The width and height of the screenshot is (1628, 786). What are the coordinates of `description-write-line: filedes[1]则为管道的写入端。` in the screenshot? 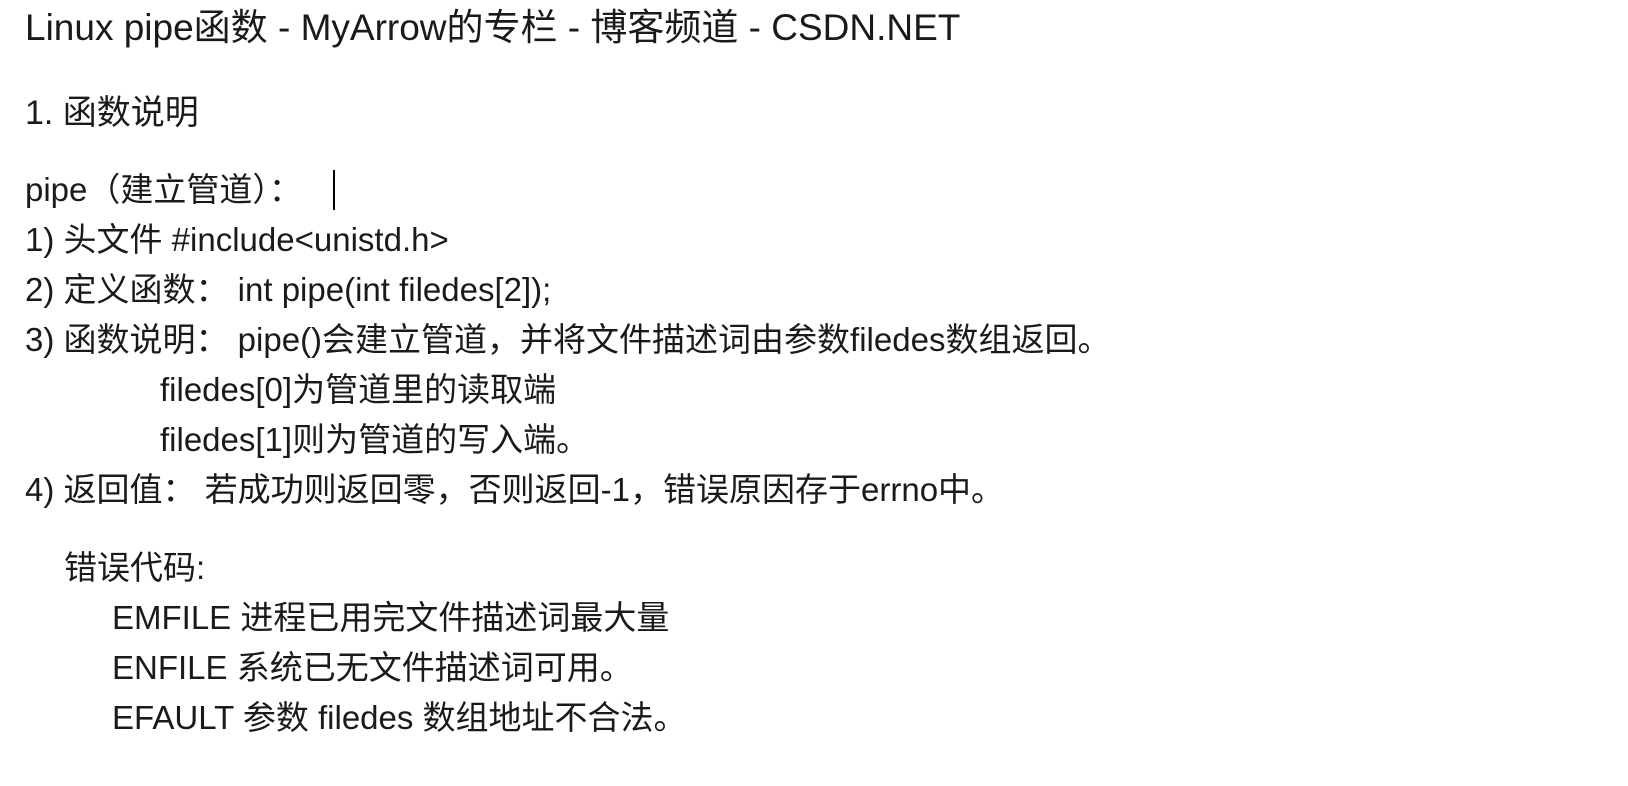 It's located at (375, 439).